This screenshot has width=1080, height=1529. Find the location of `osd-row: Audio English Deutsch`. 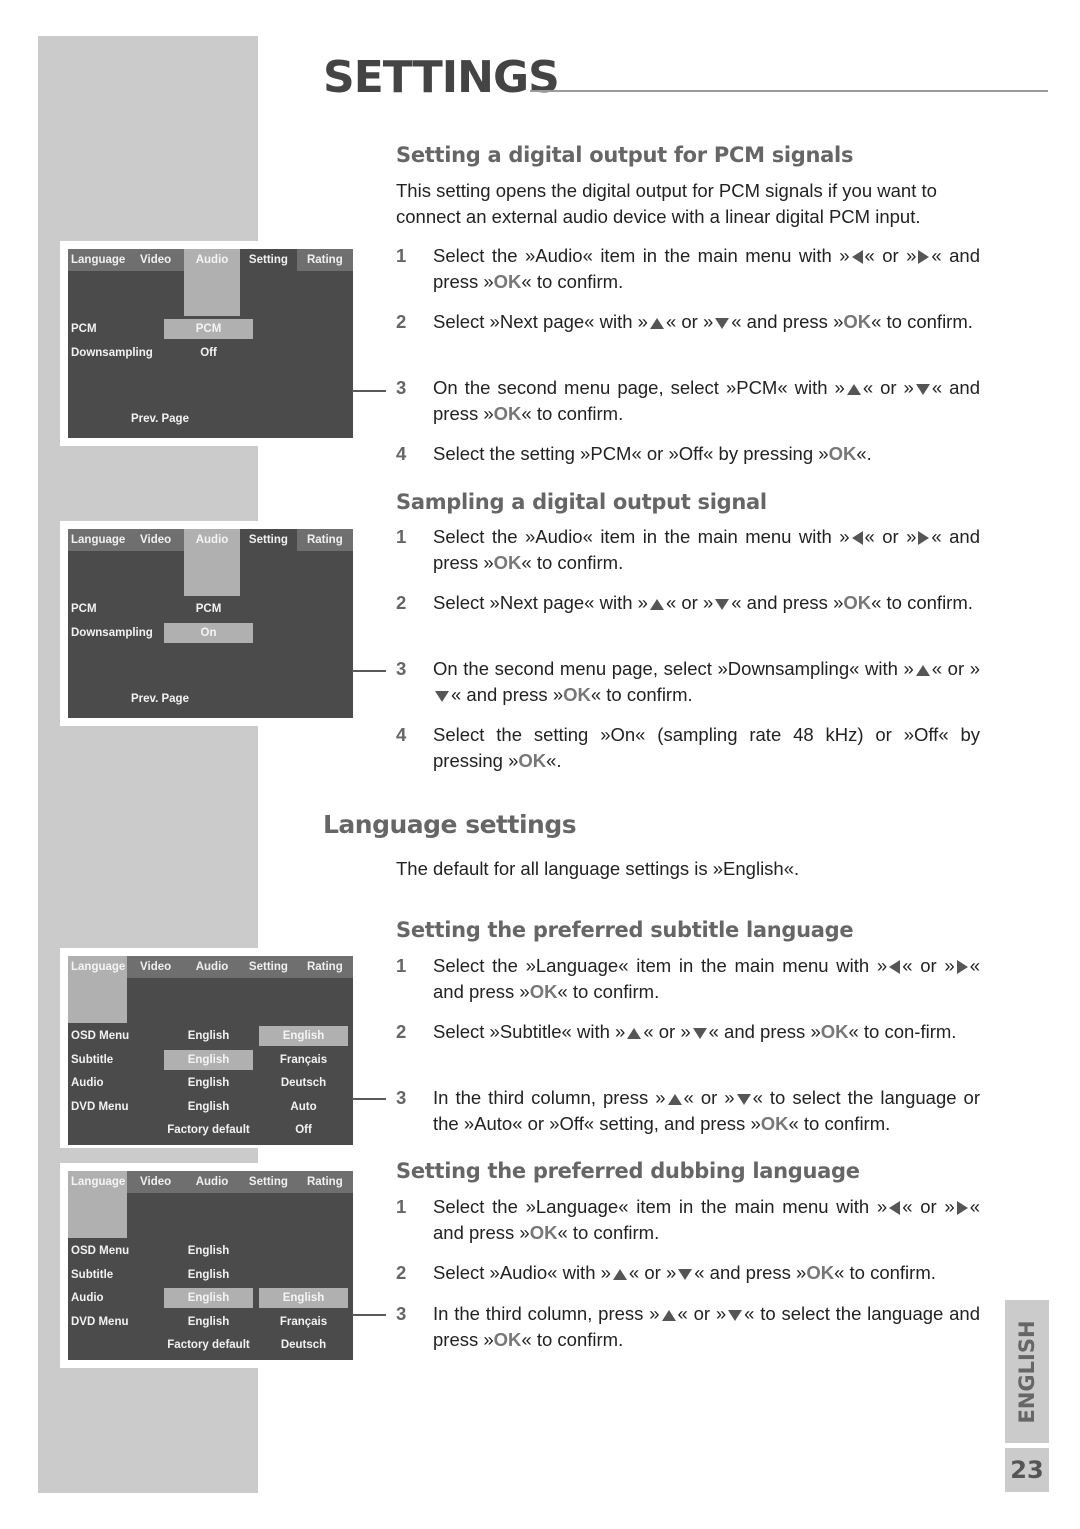

osd-row: Audio English Deutsch is located at coordinates (210, 1083).